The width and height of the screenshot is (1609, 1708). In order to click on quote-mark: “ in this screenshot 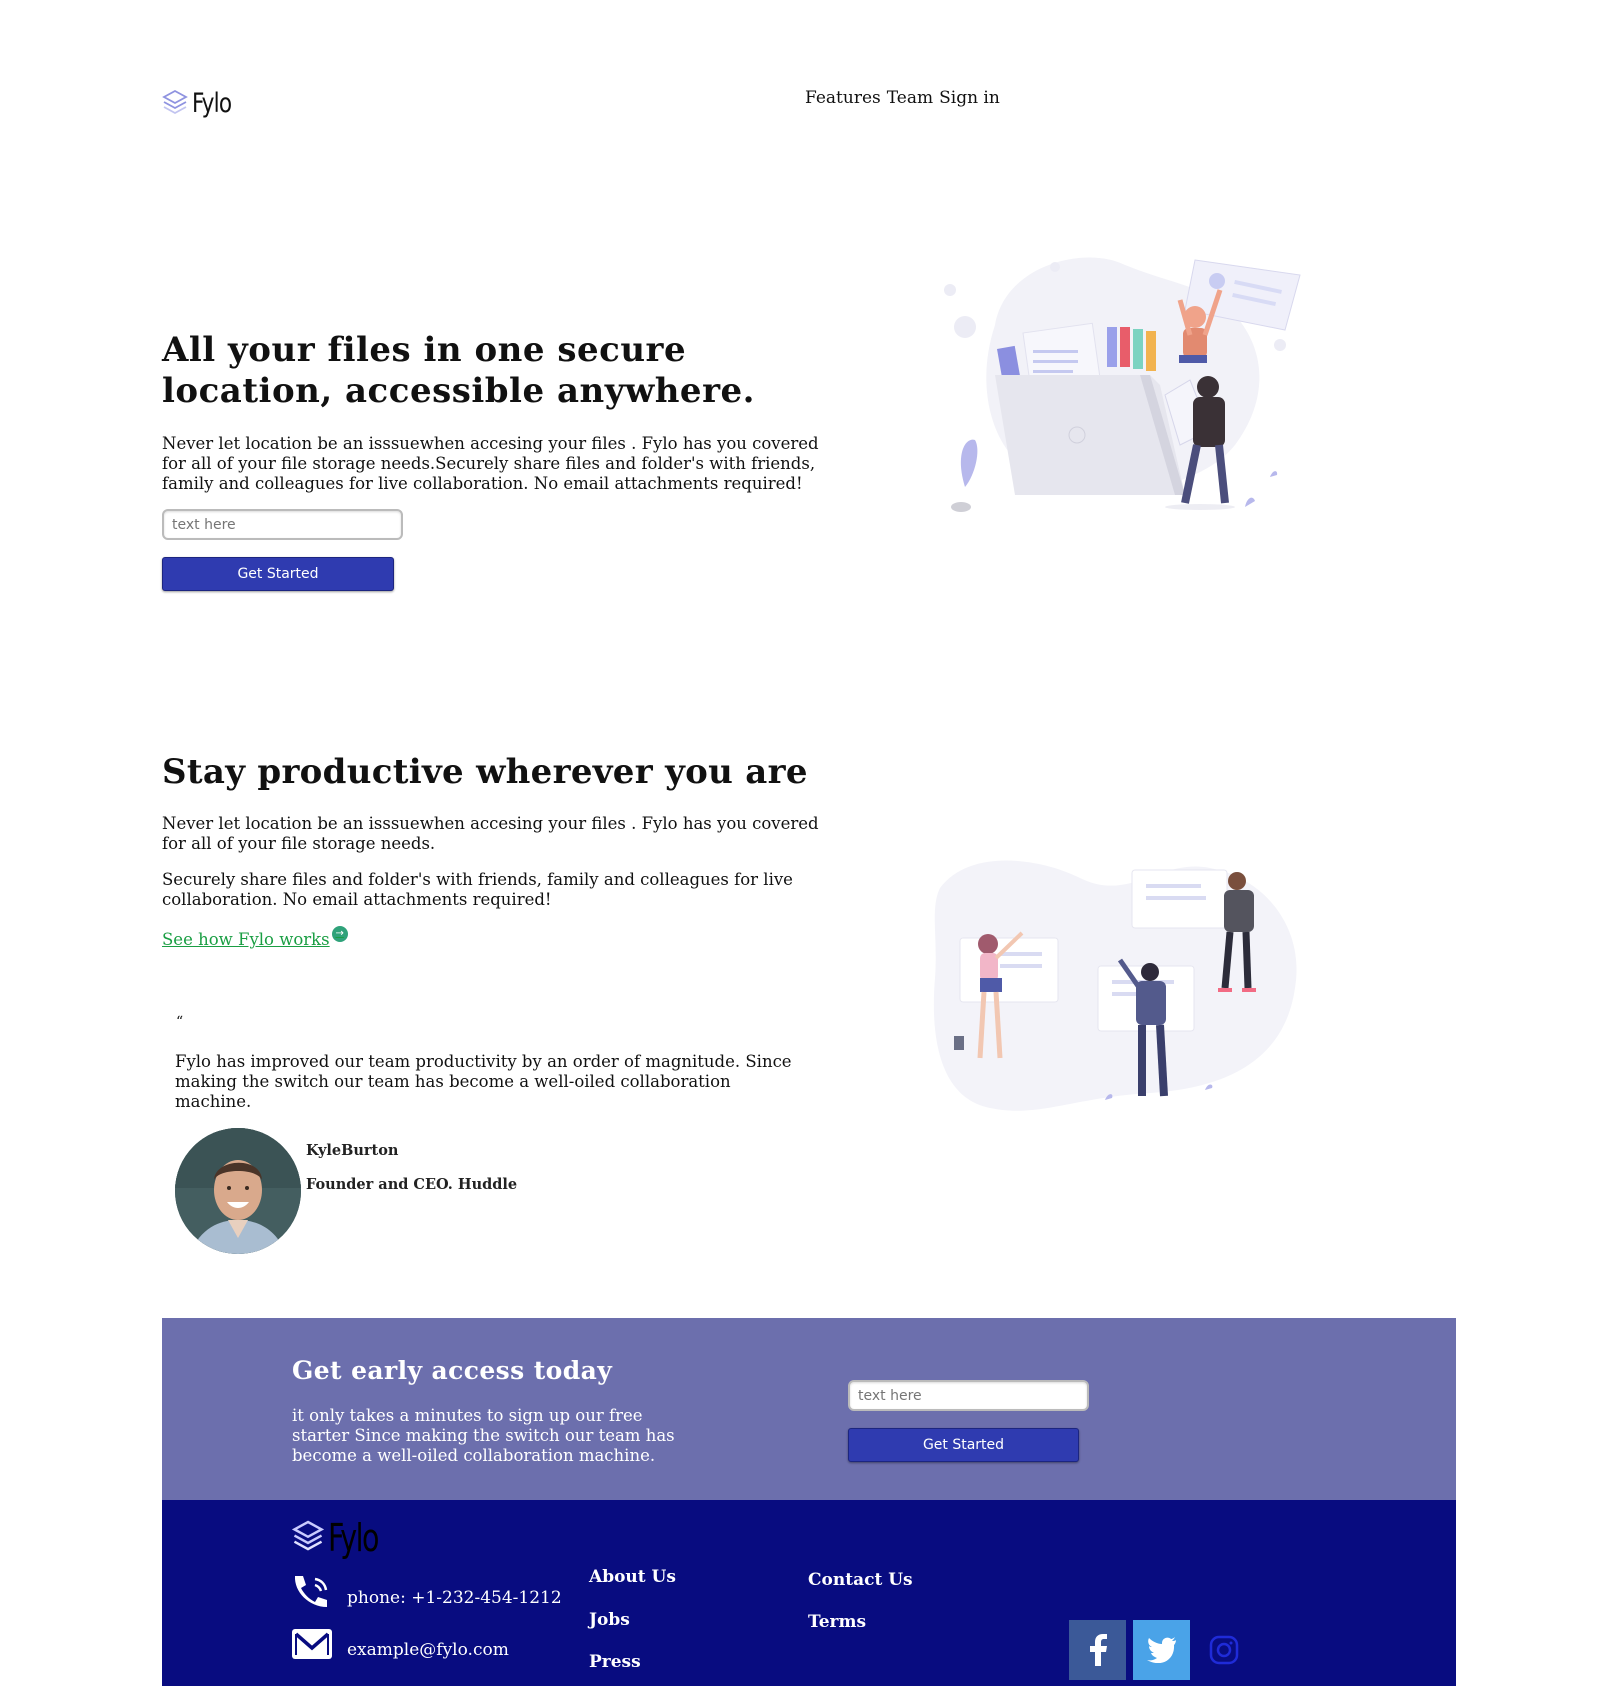, I will do `click(180, 1022)`.